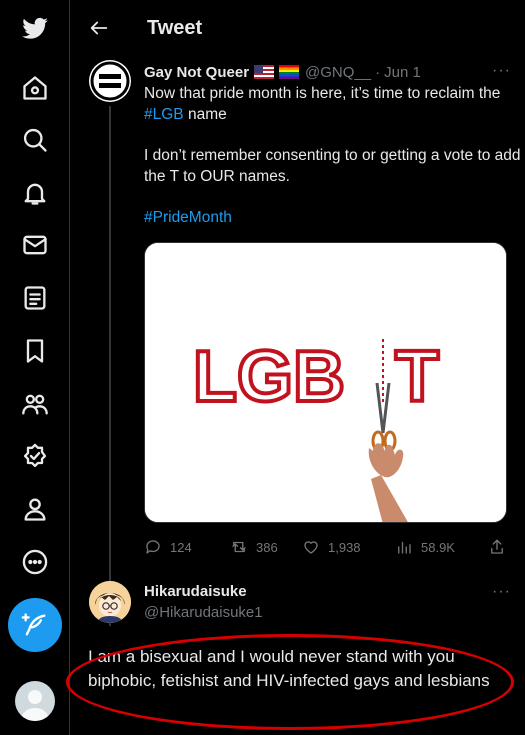  What do you see at coordinates (338, 72) in the screenshot?
I see `author-handle: @GNQ__` at bounding box center [338, 72].